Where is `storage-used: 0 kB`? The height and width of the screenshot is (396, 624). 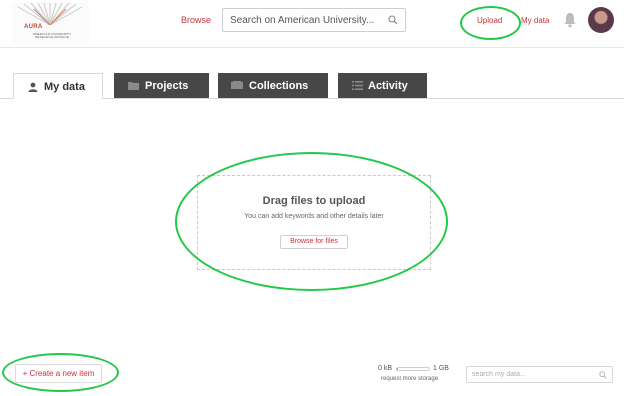
storage-used: 0 kB is located at coordinates (385, 368).